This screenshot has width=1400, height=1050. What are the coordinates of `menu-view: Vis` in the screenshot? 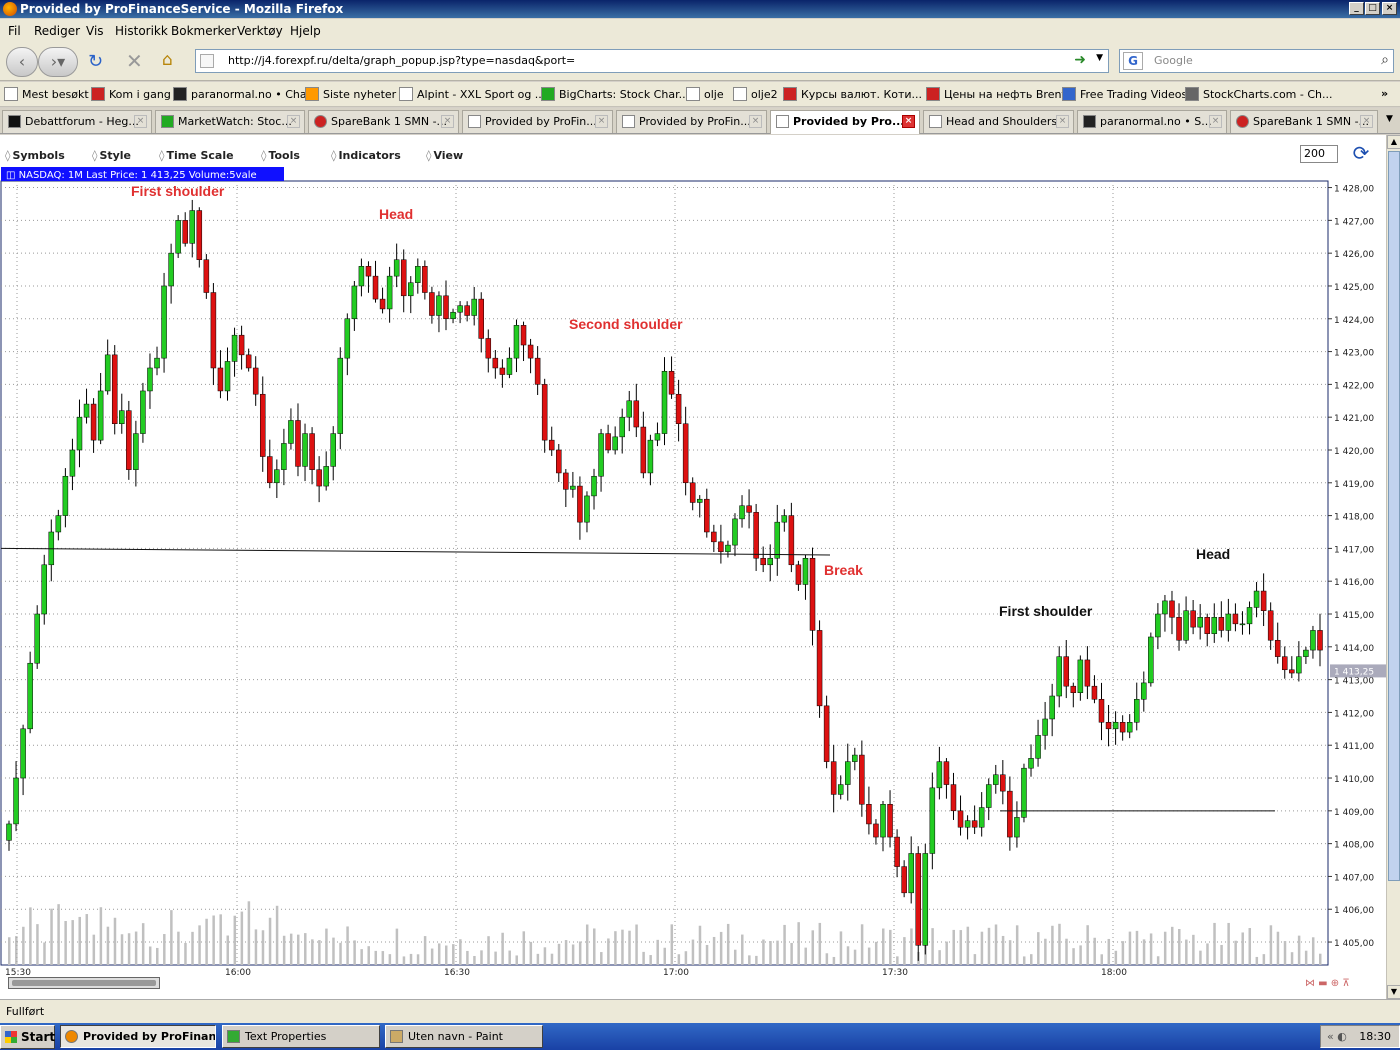 It's located at (95, 31).